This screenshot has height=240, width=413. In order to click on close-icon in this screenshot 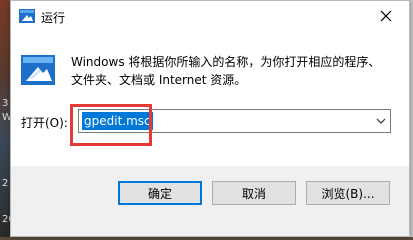, I will do `click(386, 16)`.